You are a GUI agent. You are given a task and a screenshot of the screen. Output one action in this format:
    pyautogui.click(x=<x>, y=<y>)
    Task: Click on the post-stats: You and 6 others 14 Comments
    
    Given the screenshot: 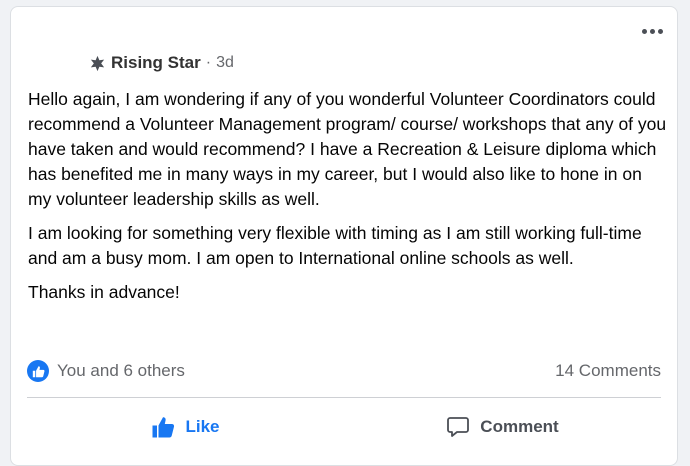 What is the action you would take?
    pyautogui.click(x=344, y=371)
    